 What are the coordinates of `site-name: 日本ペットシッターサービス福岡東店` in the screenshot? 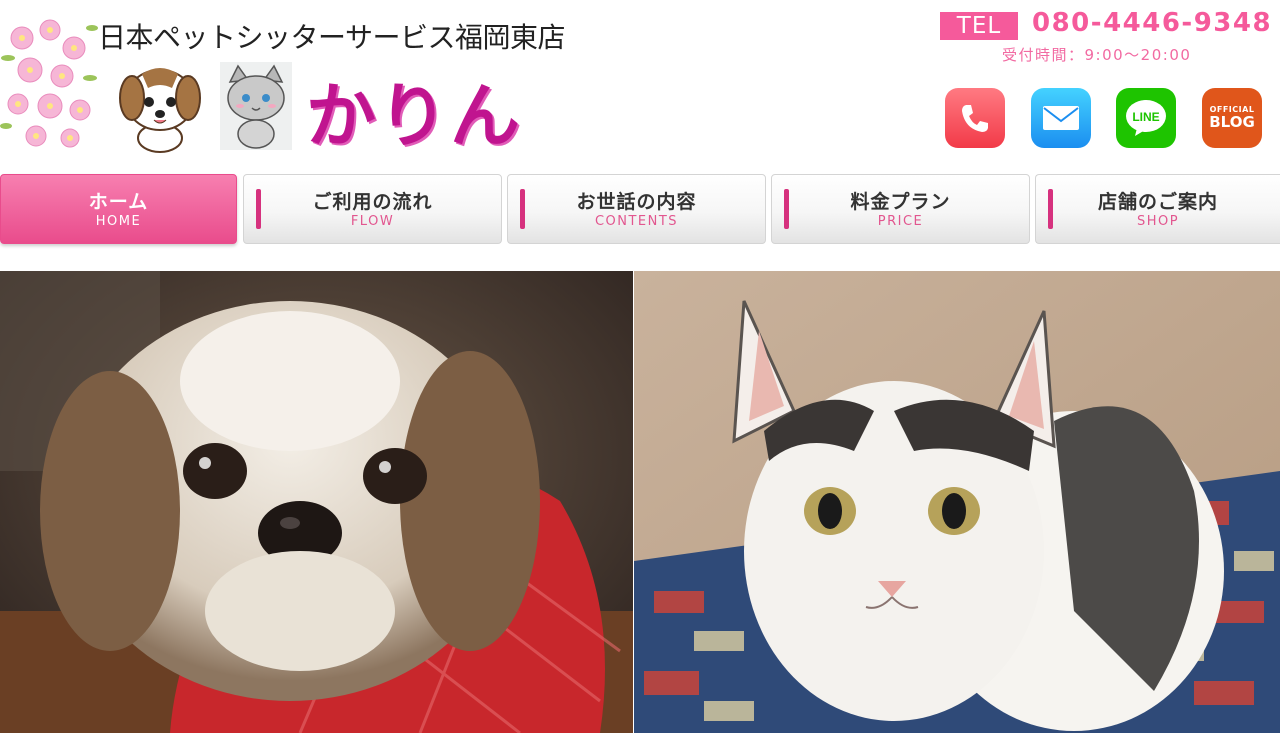 It's located at (331, 37).